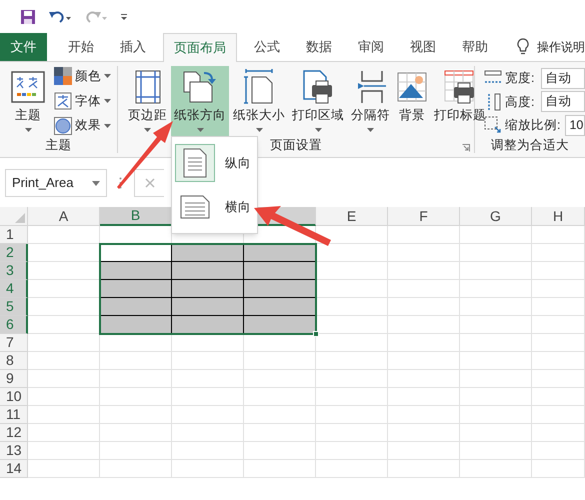 Image resolution: width=585 pixels, height=500 pixels. What do you see at coordinates (530, 145) in the screenshot?
I see `group-label: 调整为合适大` at bounding box center [530, 145].